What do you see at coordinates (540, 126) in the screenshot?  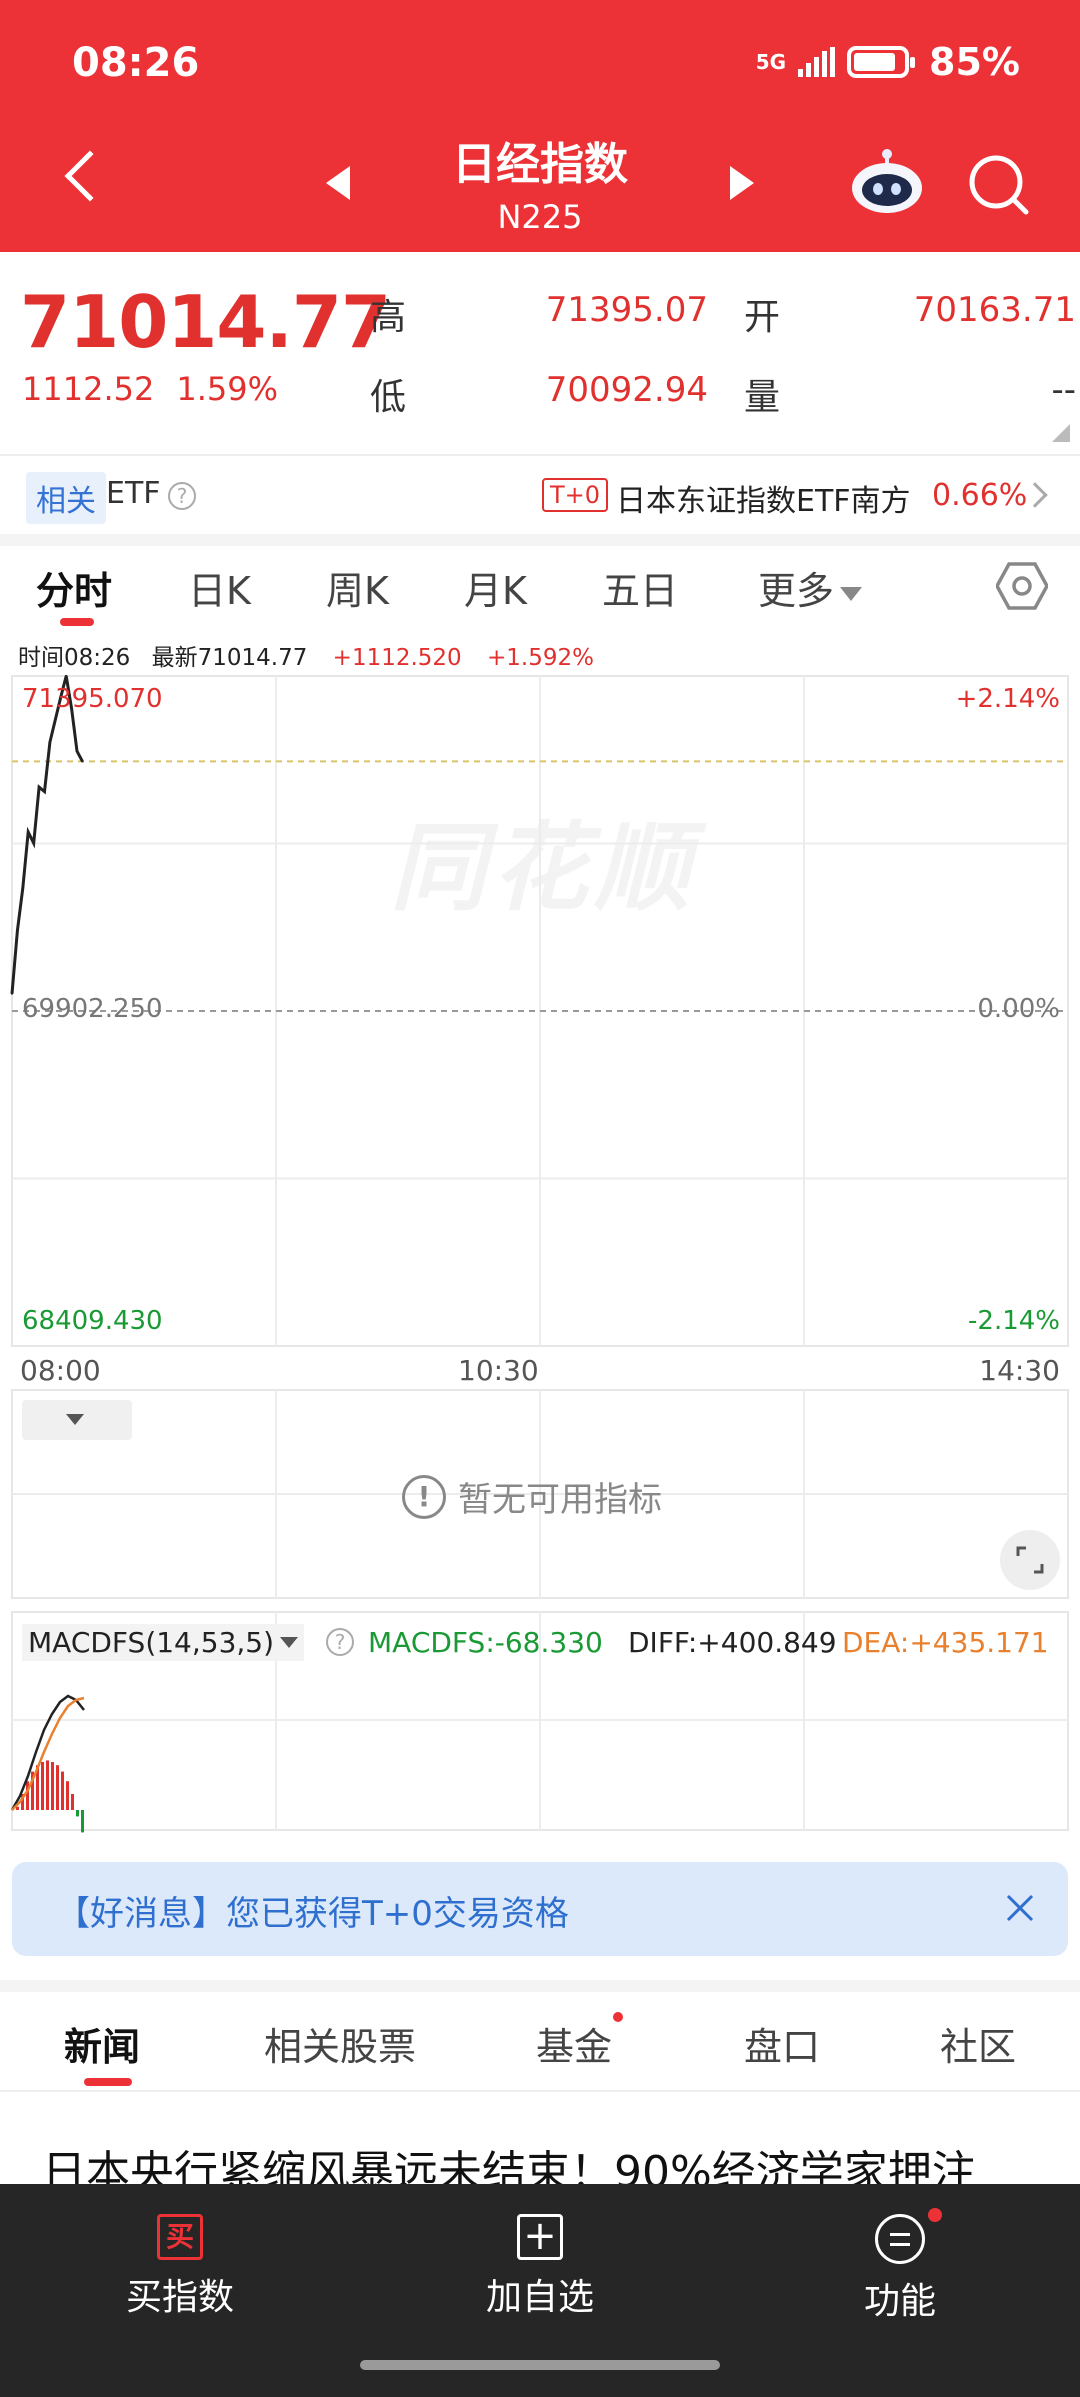 I see `app-header: 08:26 5G 85% 日经指数 N225` at bounding box center [540, 126].